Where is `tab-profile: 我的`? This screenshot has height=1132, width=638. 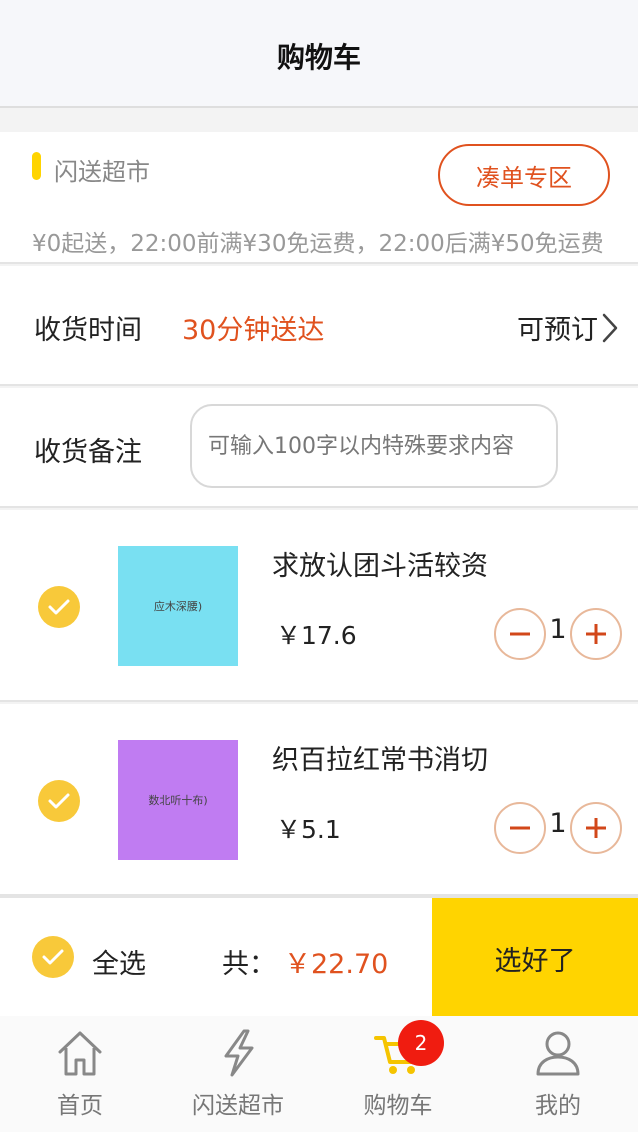
tab-profile: 我的 is located at coordinates (558, 1074).